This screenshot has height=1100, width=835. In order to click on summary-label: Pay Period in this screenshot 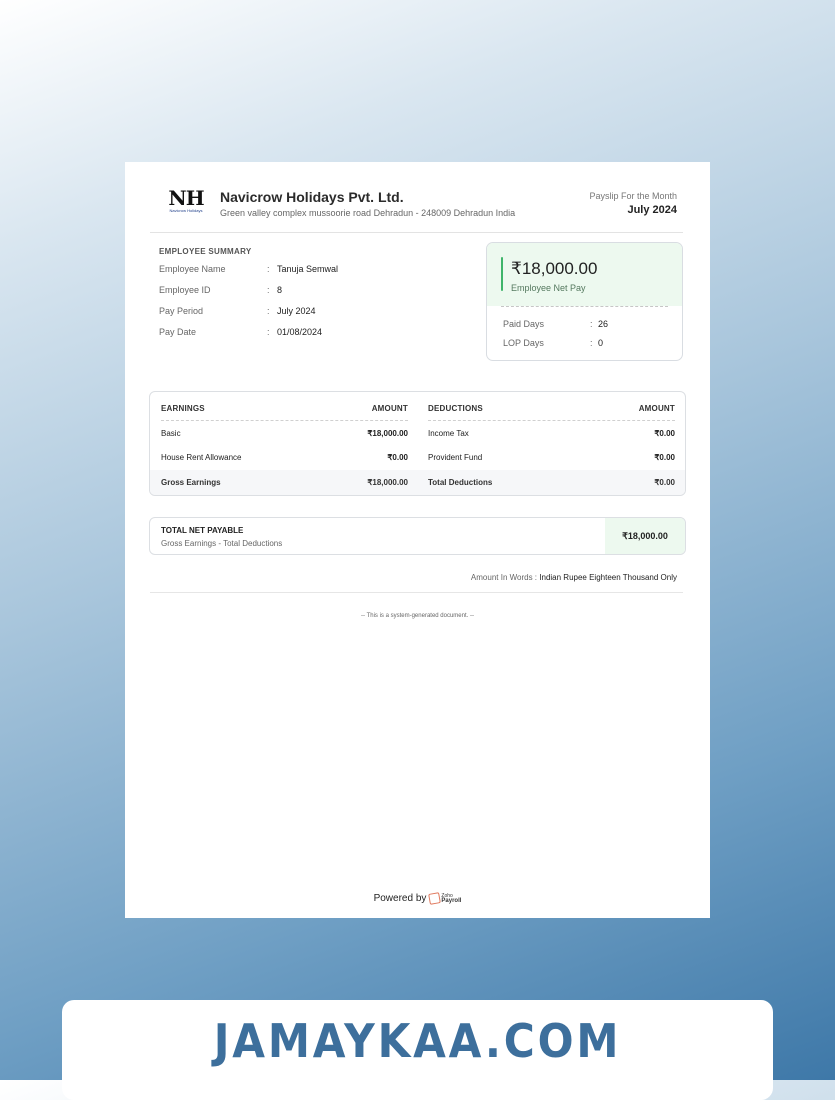, I will do `click(181, 311)`.